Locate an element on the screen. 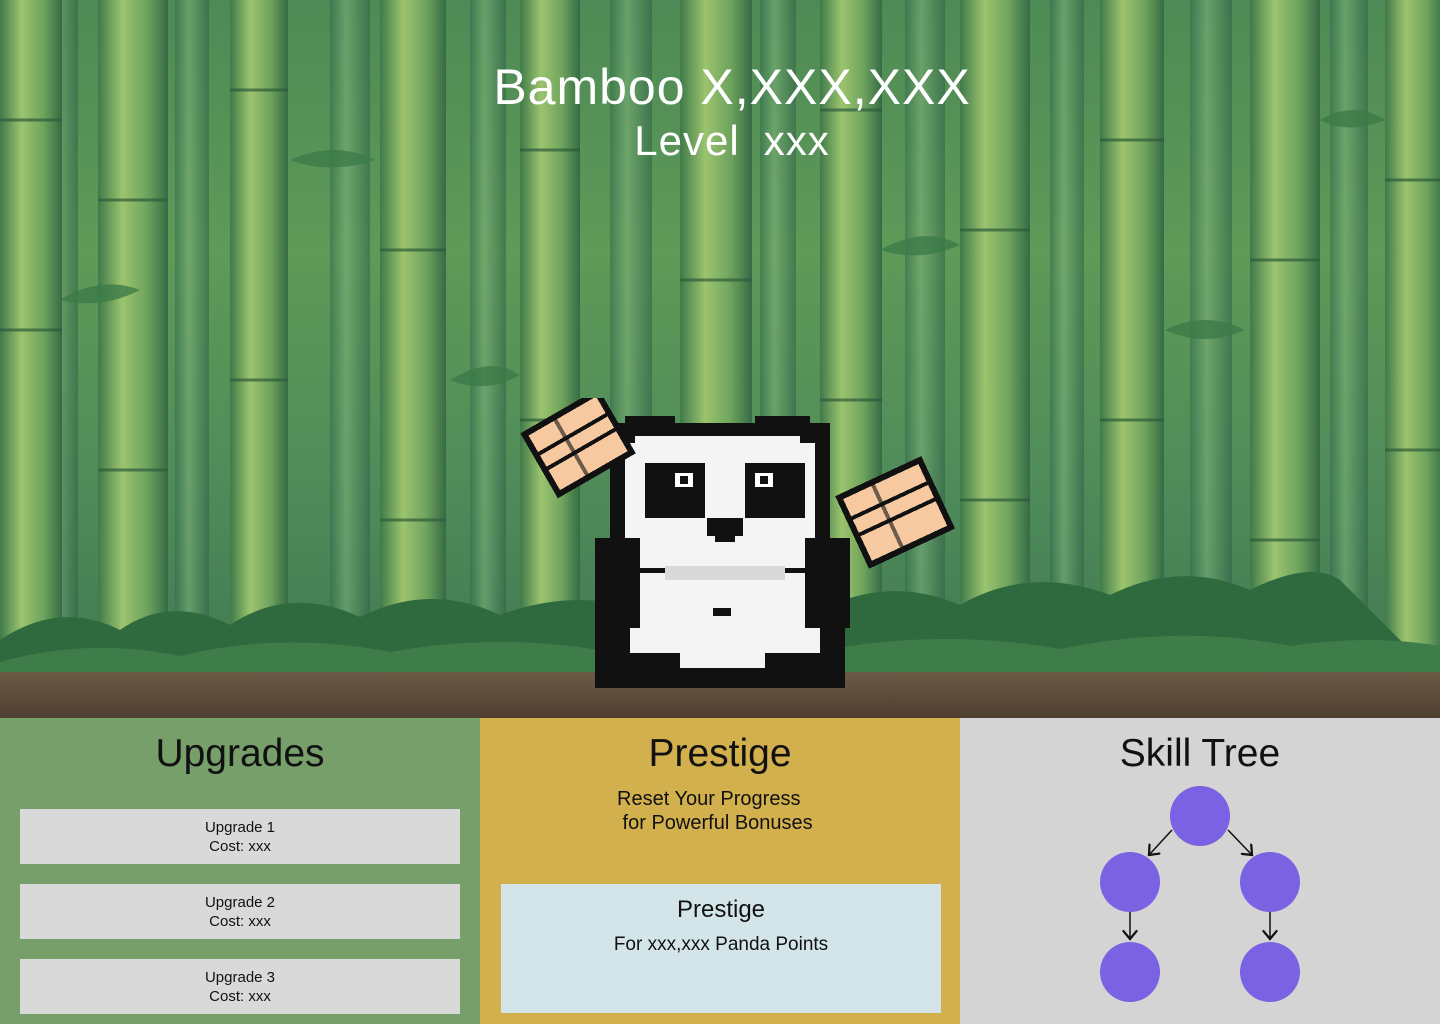 Image resolution: width=1440 pixels, height=1024 pixels. skill-node-left-child is located at coordinates (1130, 972).